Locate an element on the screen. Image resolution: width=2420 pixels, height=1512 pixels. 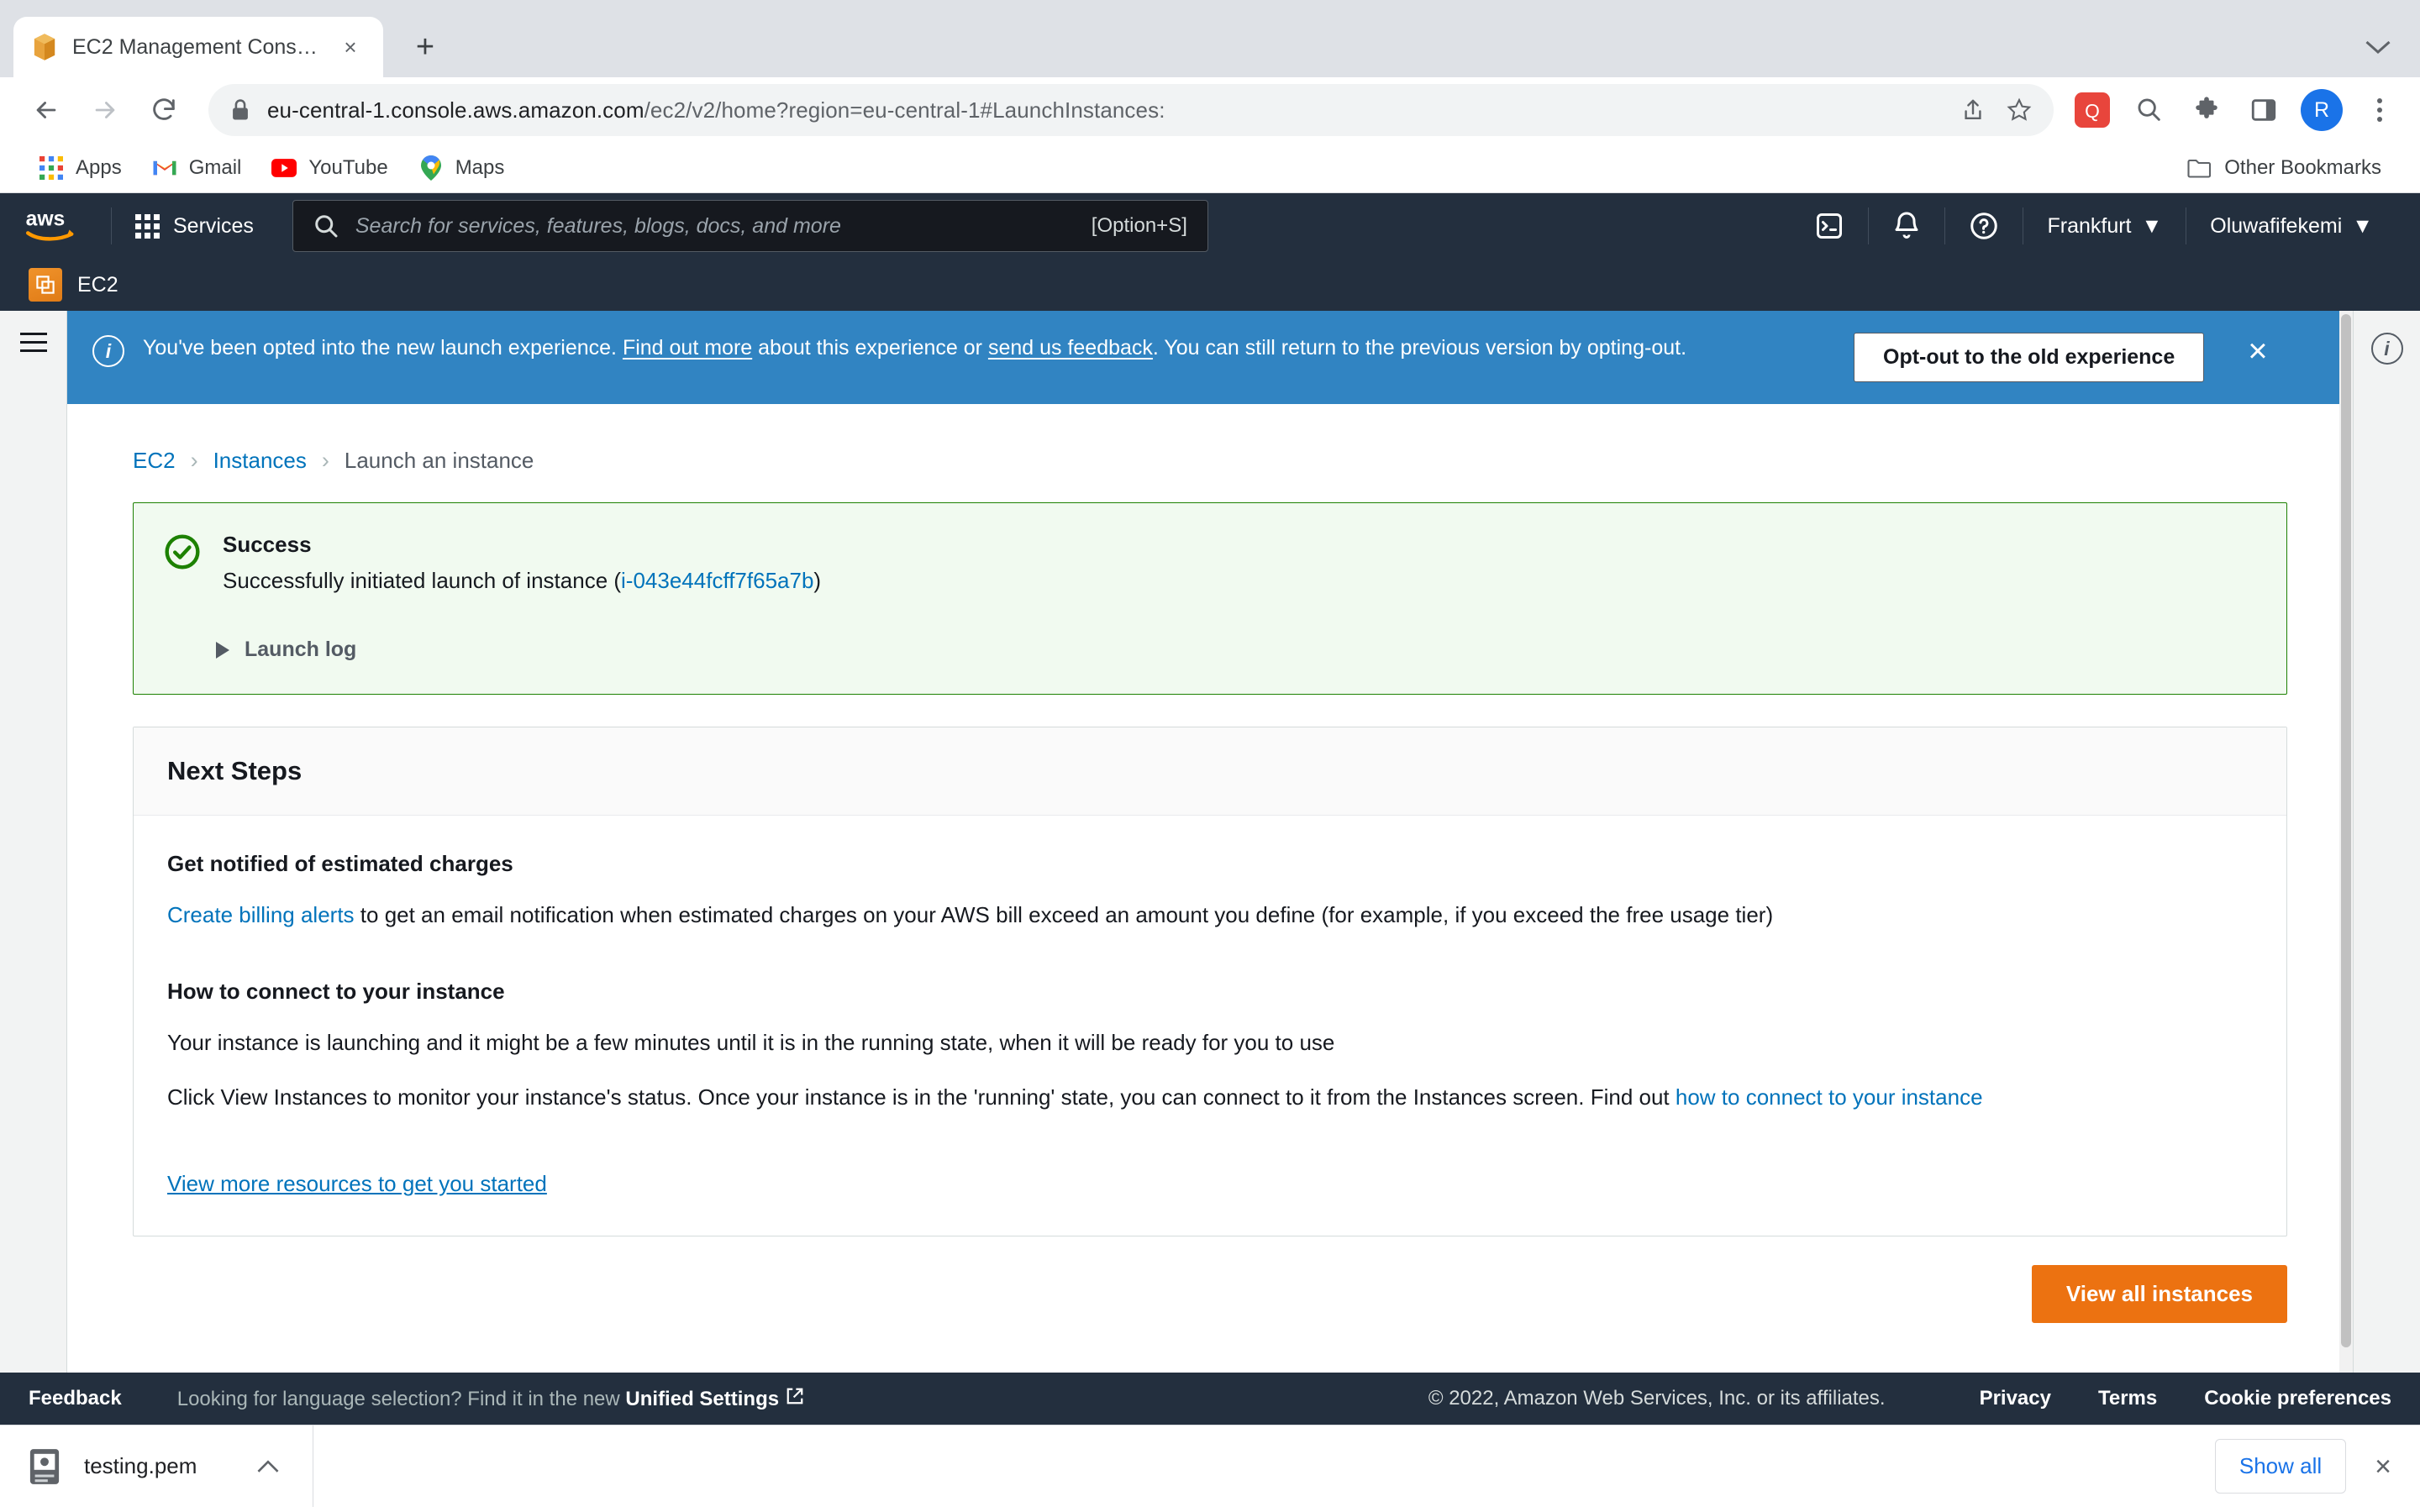
new-tab-button: + is located at coordinates (426, 47).